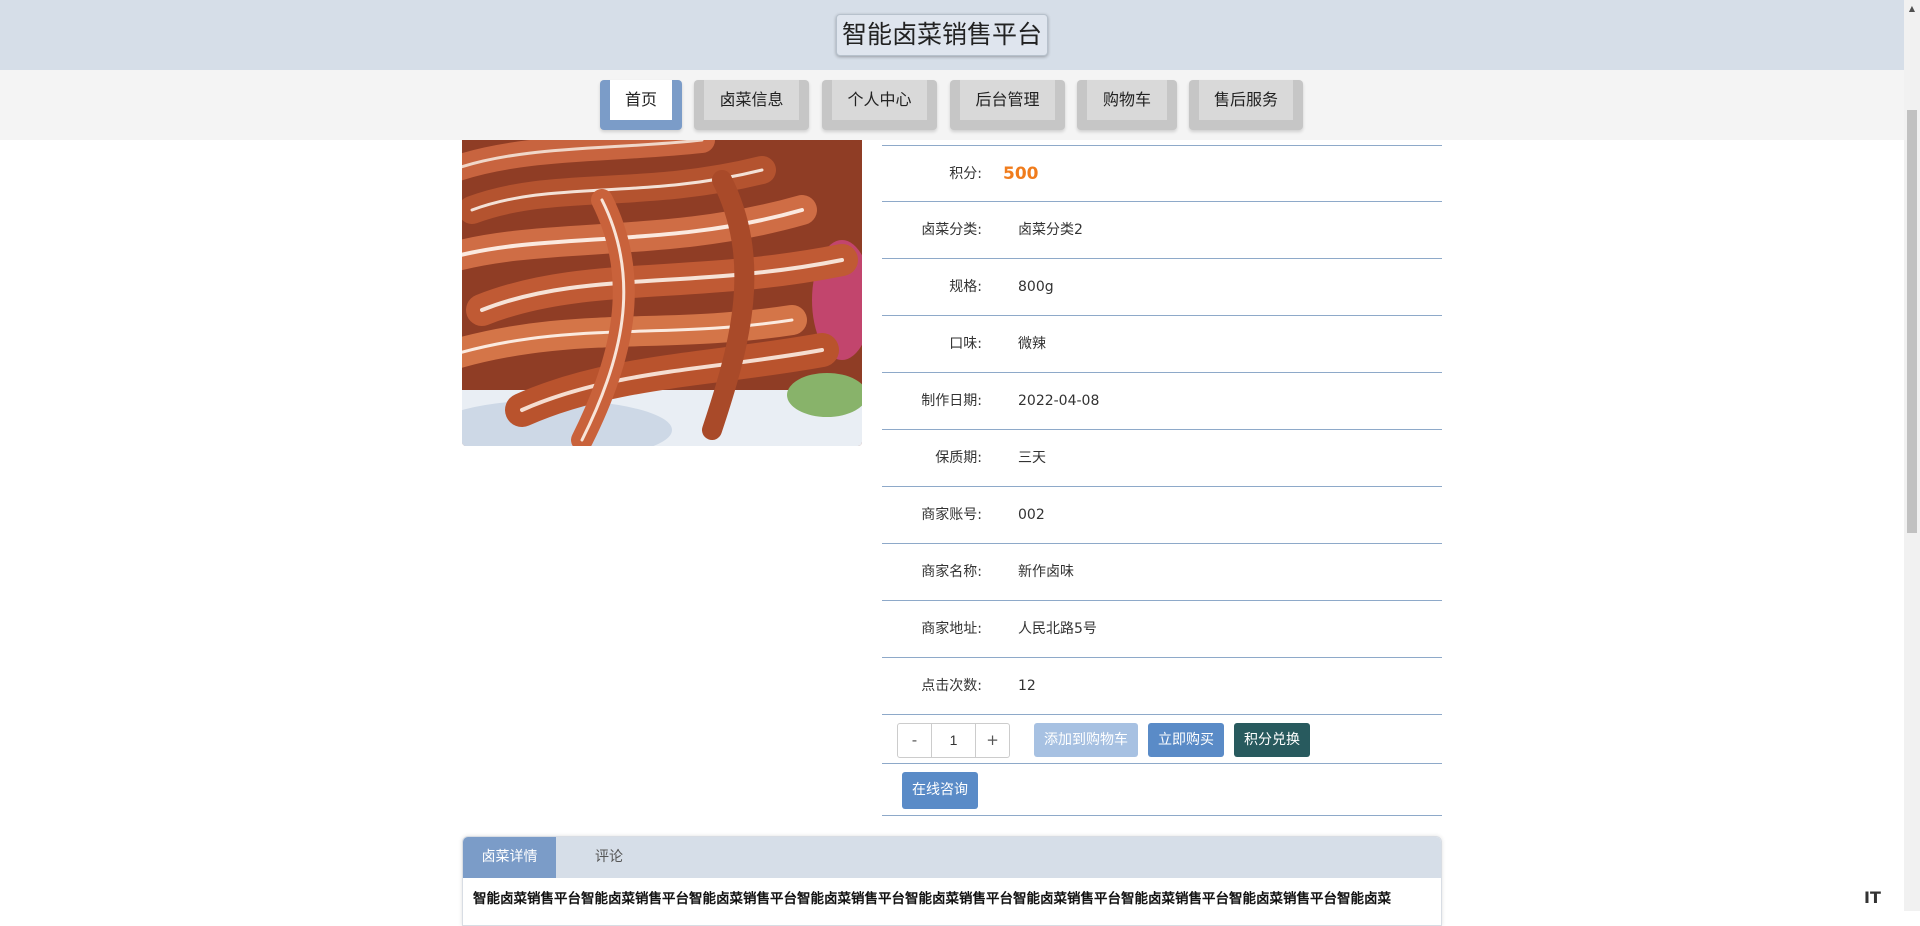 The image size is (1920, 926). I want to click on quantity-decrease-button: -, so click(915, 740).